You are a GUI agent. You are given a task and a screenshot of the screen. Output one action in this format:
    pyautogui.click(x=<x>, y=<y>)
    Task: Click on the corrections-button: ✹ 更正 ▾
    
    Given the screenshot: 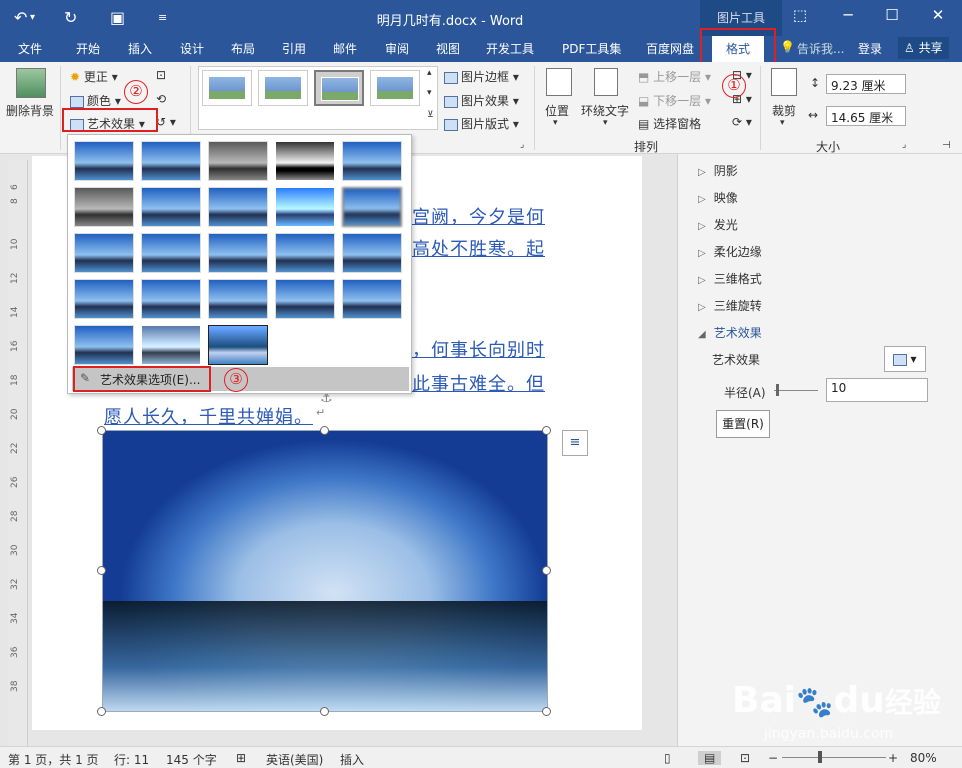 What is the action you would take?
    pyautogui.click(x=94, y=76)
    